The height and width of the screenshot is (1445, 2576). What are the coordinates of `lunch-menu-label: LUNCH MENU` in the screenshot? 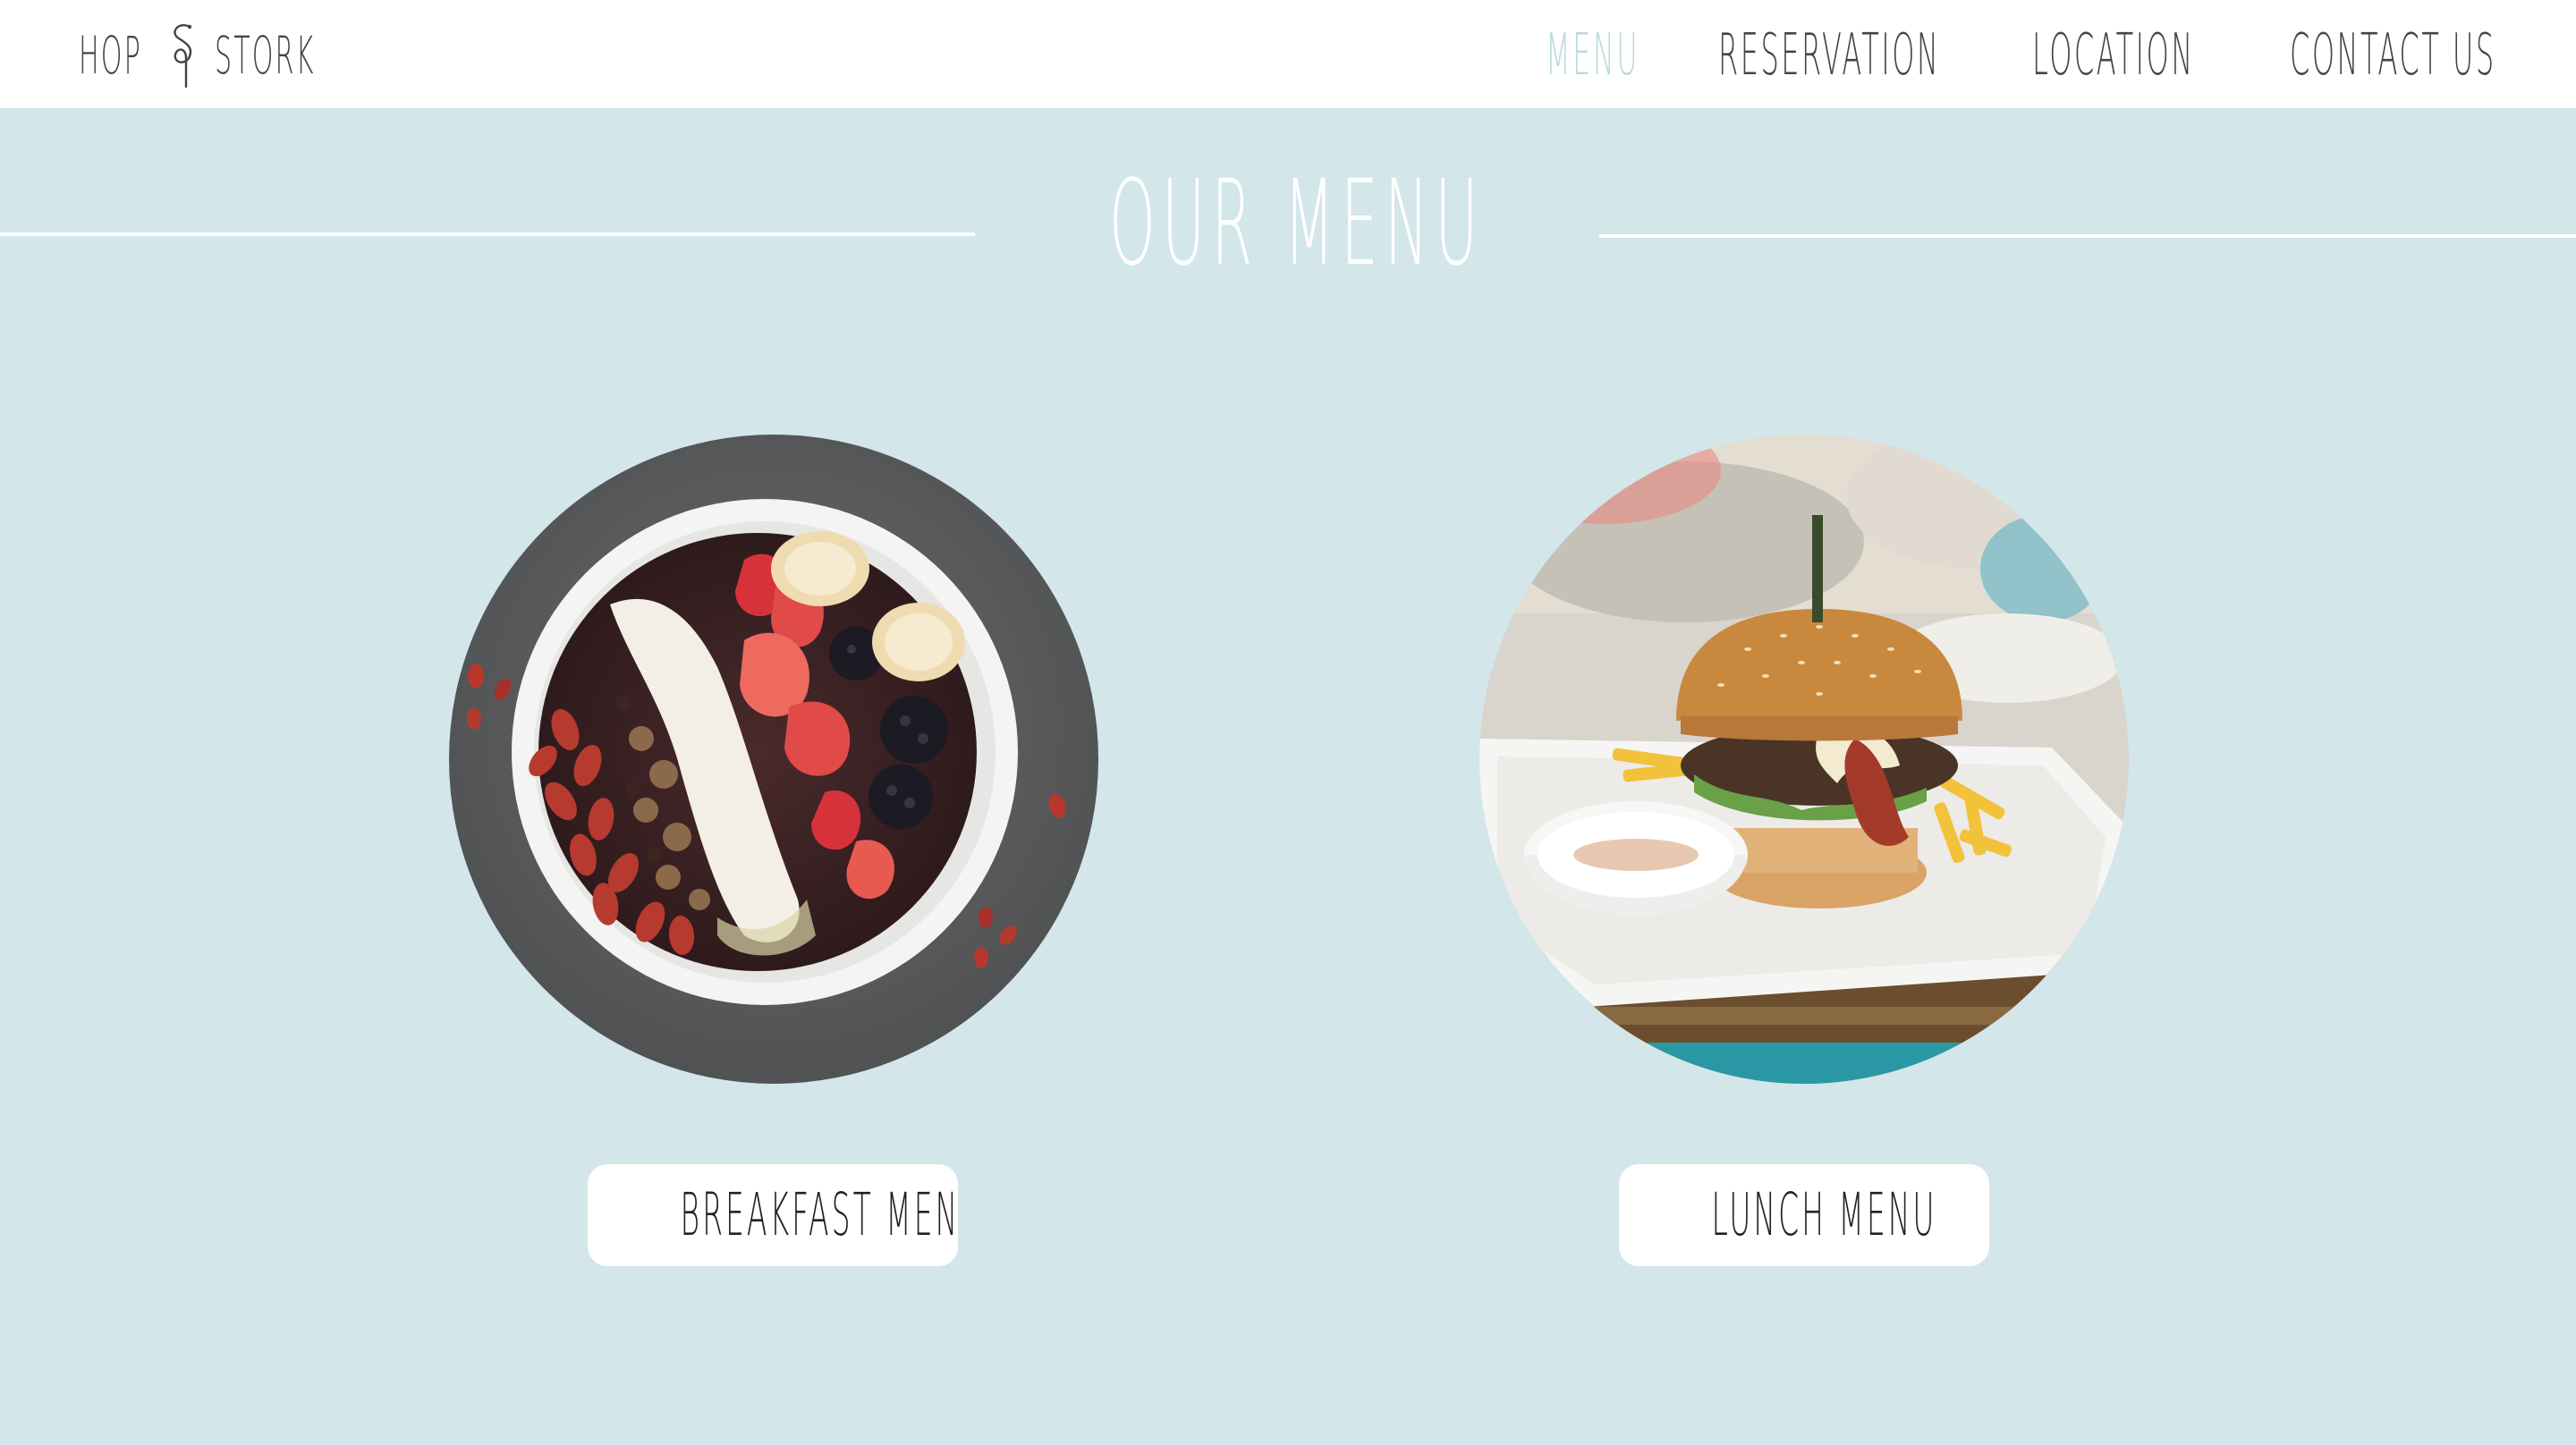 It's located at (1824, 1214).